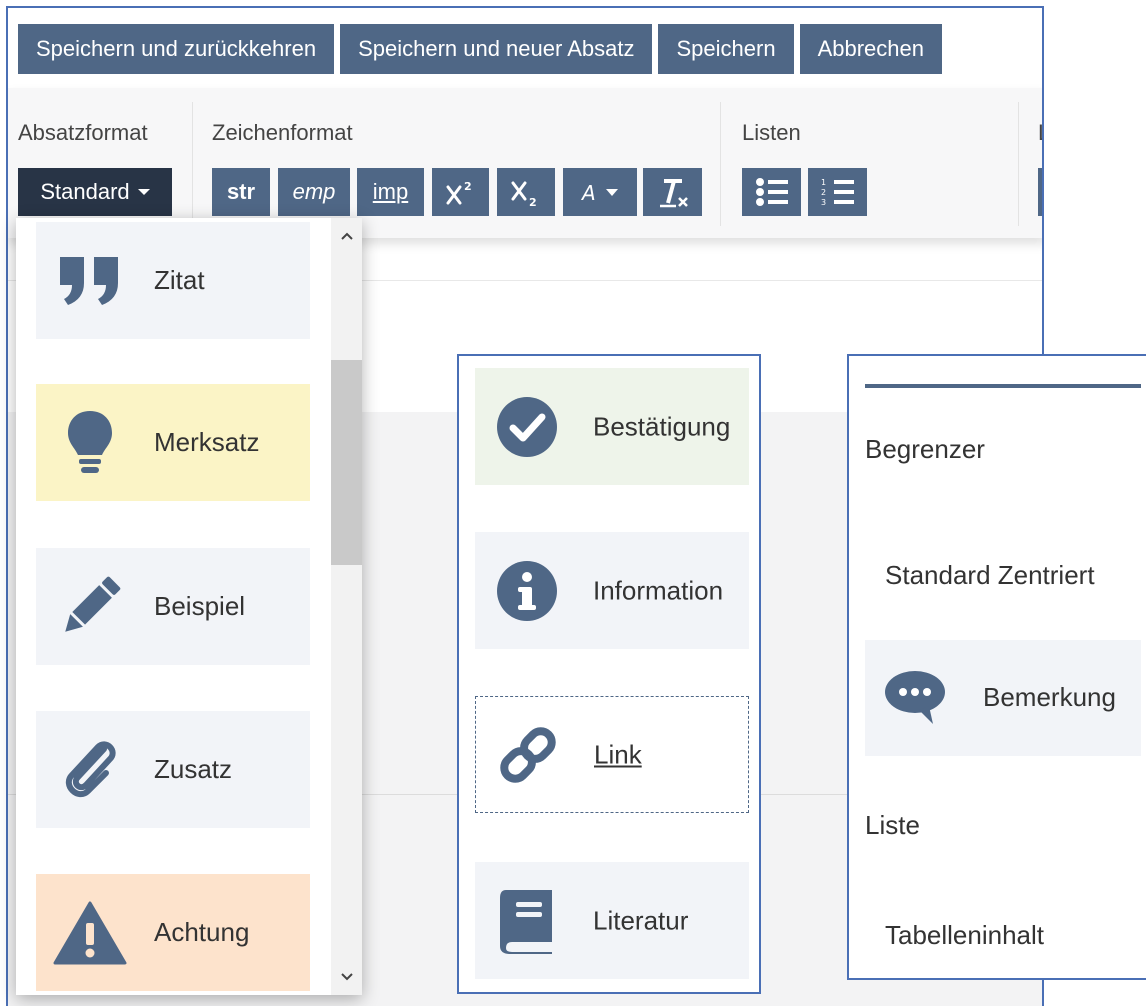 Image resolution: width=1146 pixels, height=1006 pixels. Describe the element at coordinates (1049, 697) in the screenshot. I see `menu-item-label: Bemerkung` at that location.